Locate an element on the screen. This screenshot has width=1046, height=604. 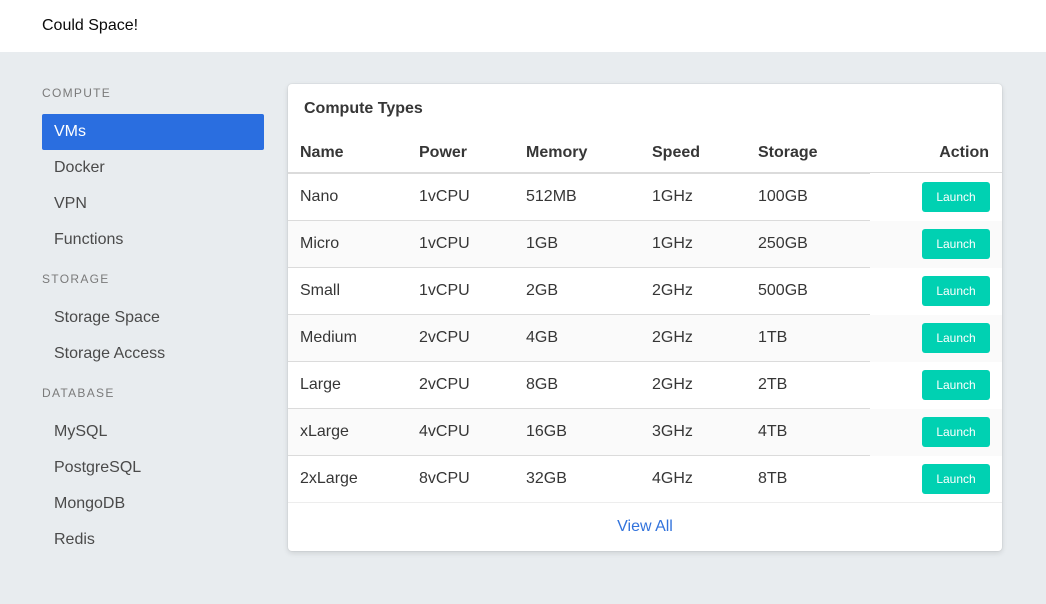
column-header-storage: Storage is located at coordinates (788, 152).